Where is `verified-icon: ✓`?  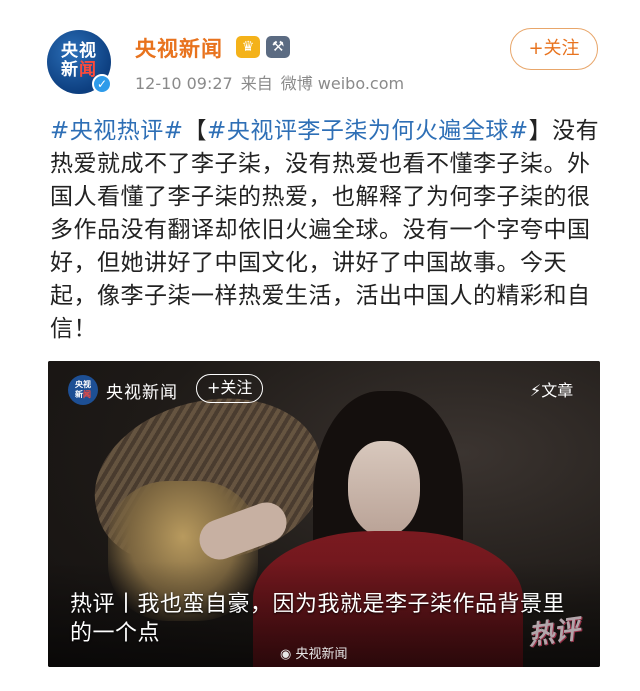
verified-icon: ✓ is located at coordinates (102, 84).